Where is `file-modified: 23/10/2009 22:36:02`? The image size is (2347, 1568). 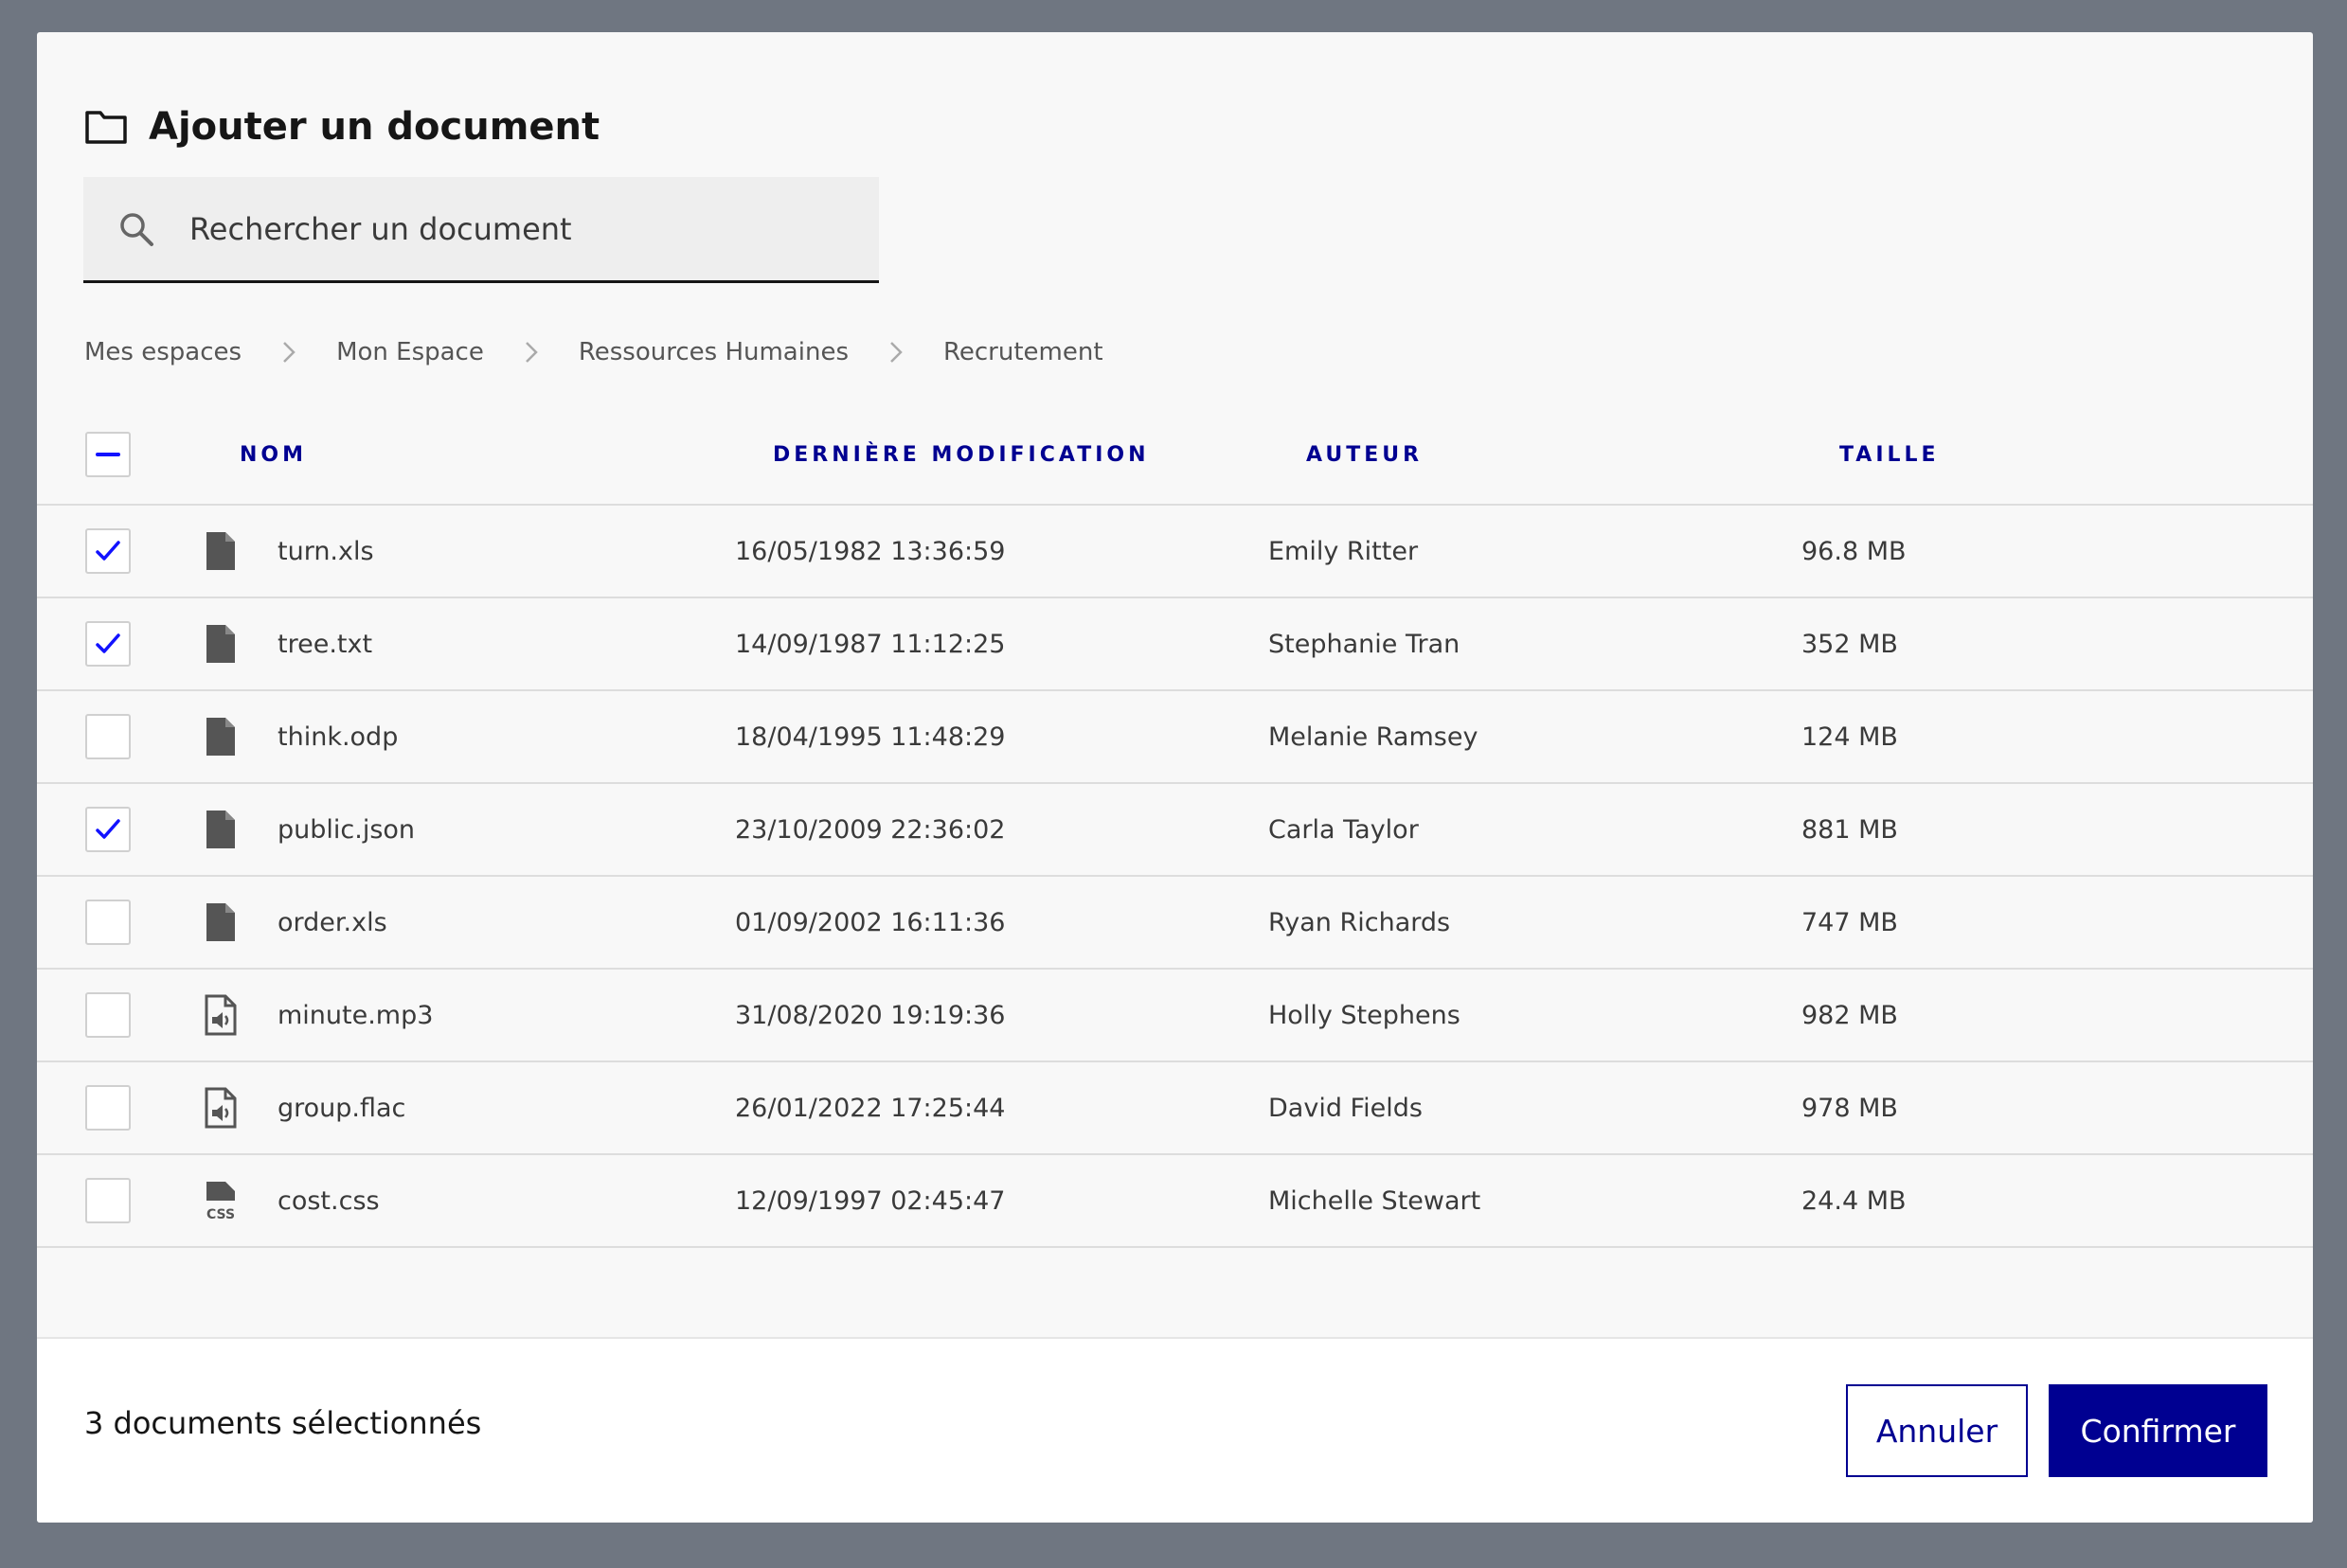 file-modified: 23/10/2009 22:36:02 is located at coordinates (870, 829).